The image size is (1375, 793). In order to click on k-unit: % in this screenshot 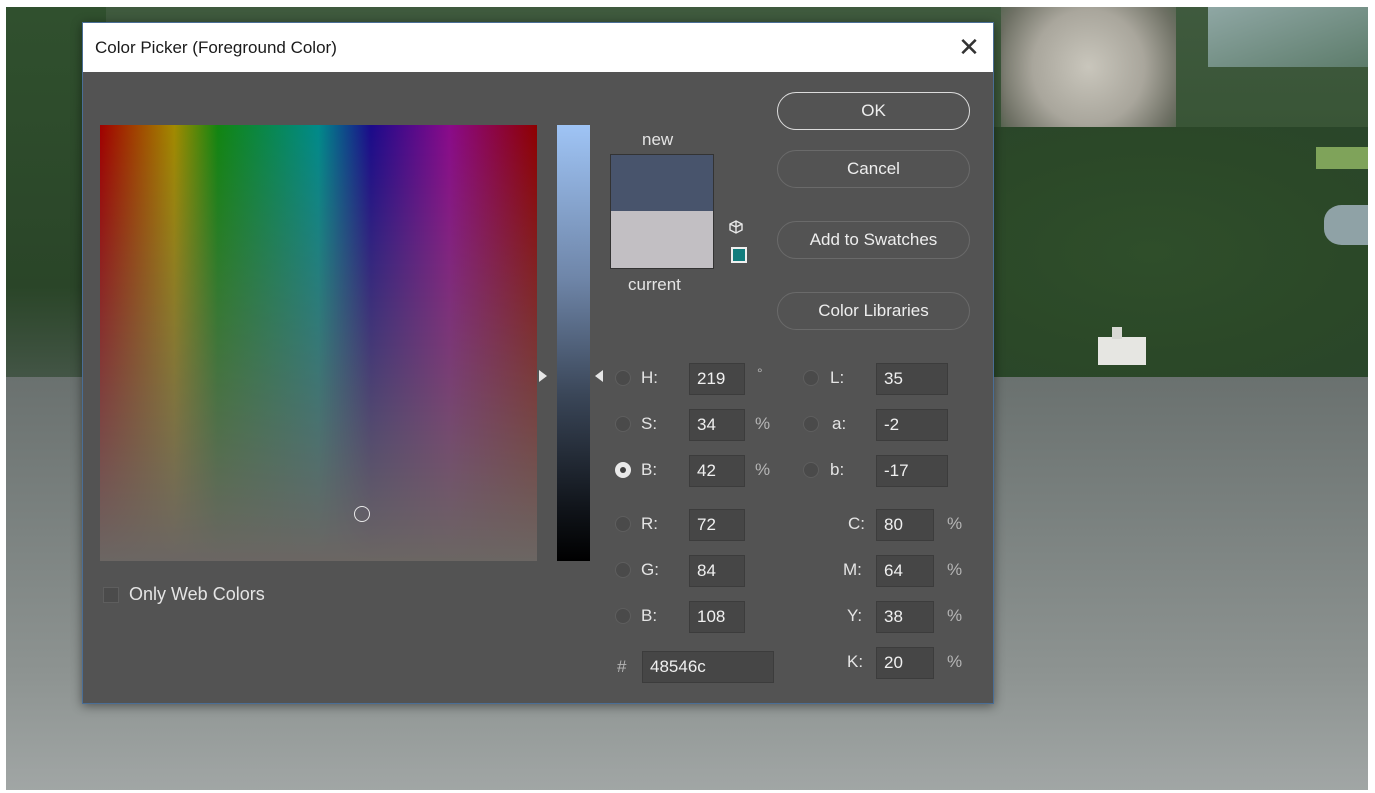, I will do `click(955, 661)`.